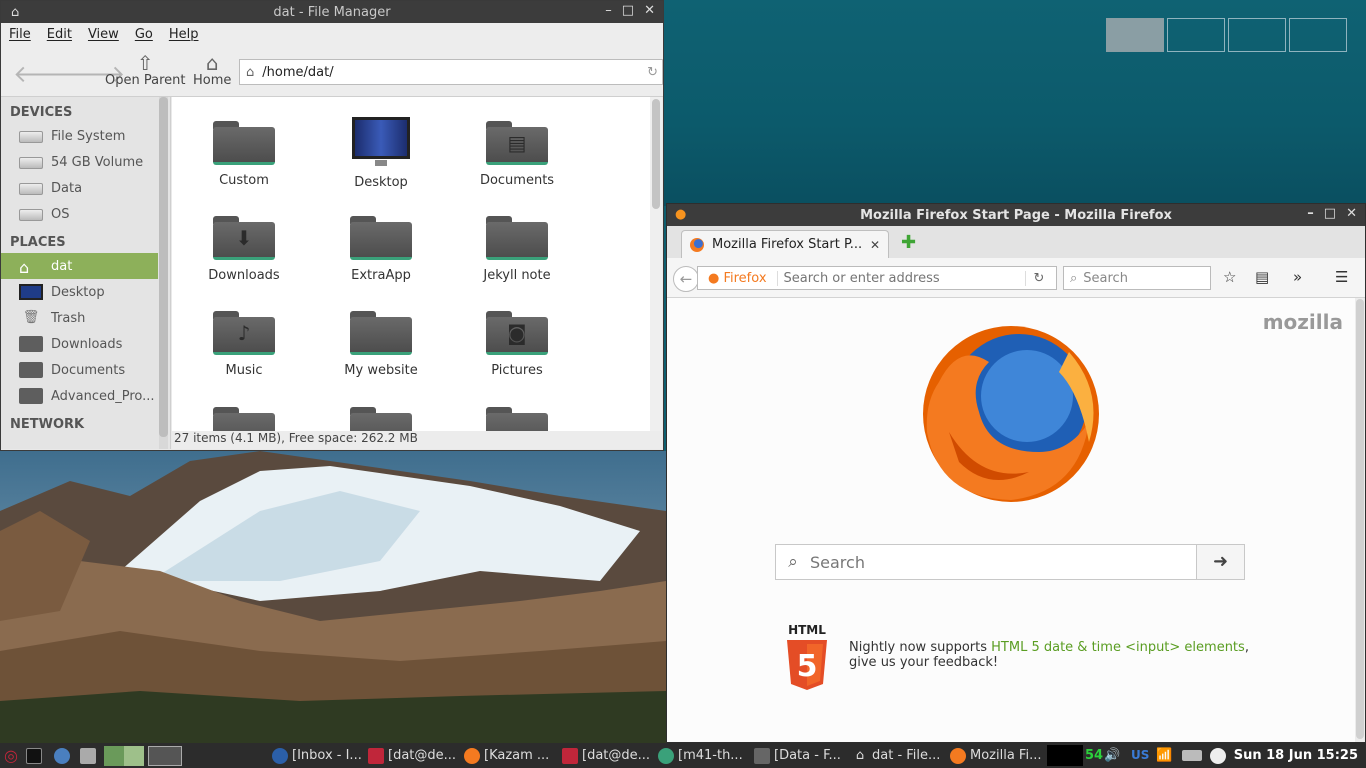 Image resolution: width=1366 pixels, height=768 pixels. What do you see at coordinates (1194, 755) in the screenshot?
I see `battery-icon` at bounding box center [1194, 755].